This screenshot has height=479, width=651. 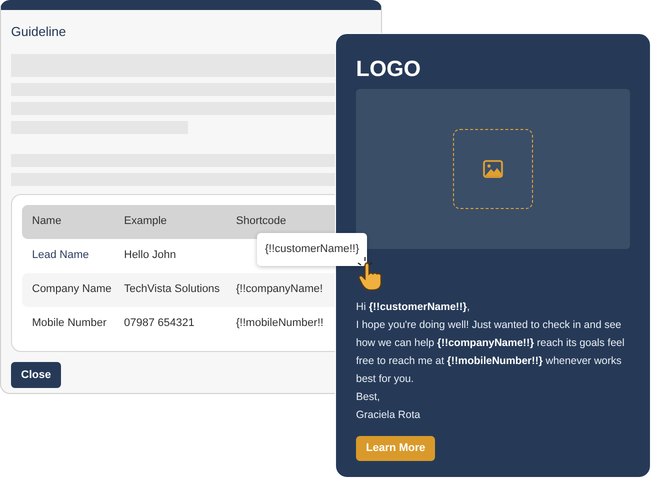 I want to click on table-cell: Mobile Number, so click(x=69, y=323).